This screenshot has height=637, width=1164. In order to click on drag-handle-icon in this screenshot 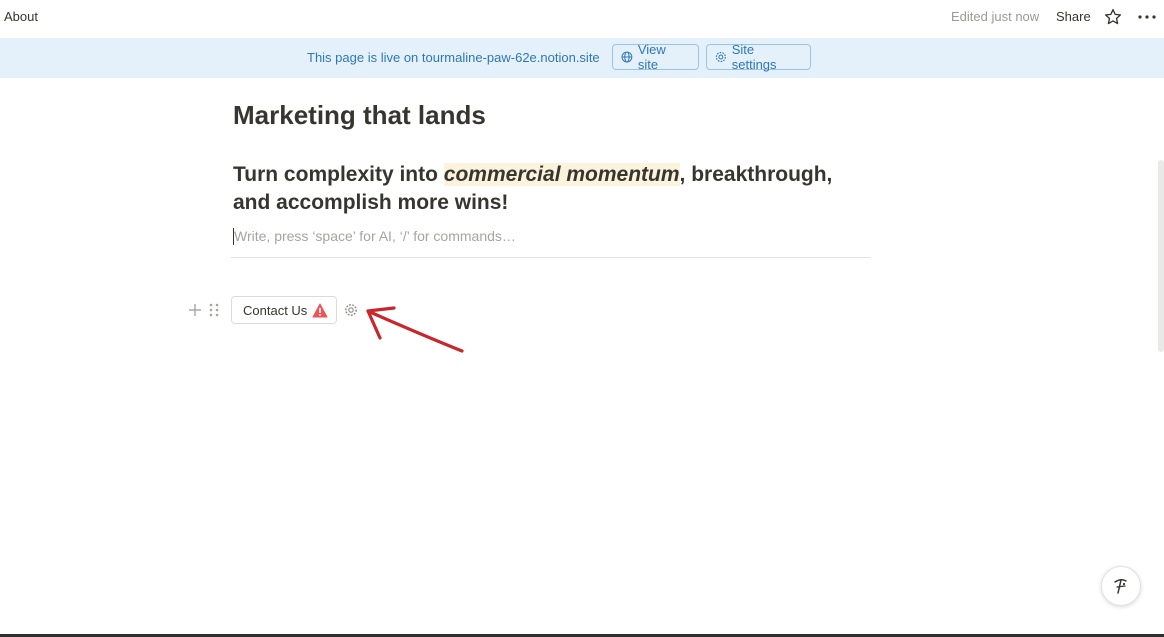, I will do `click(214, 310)`.